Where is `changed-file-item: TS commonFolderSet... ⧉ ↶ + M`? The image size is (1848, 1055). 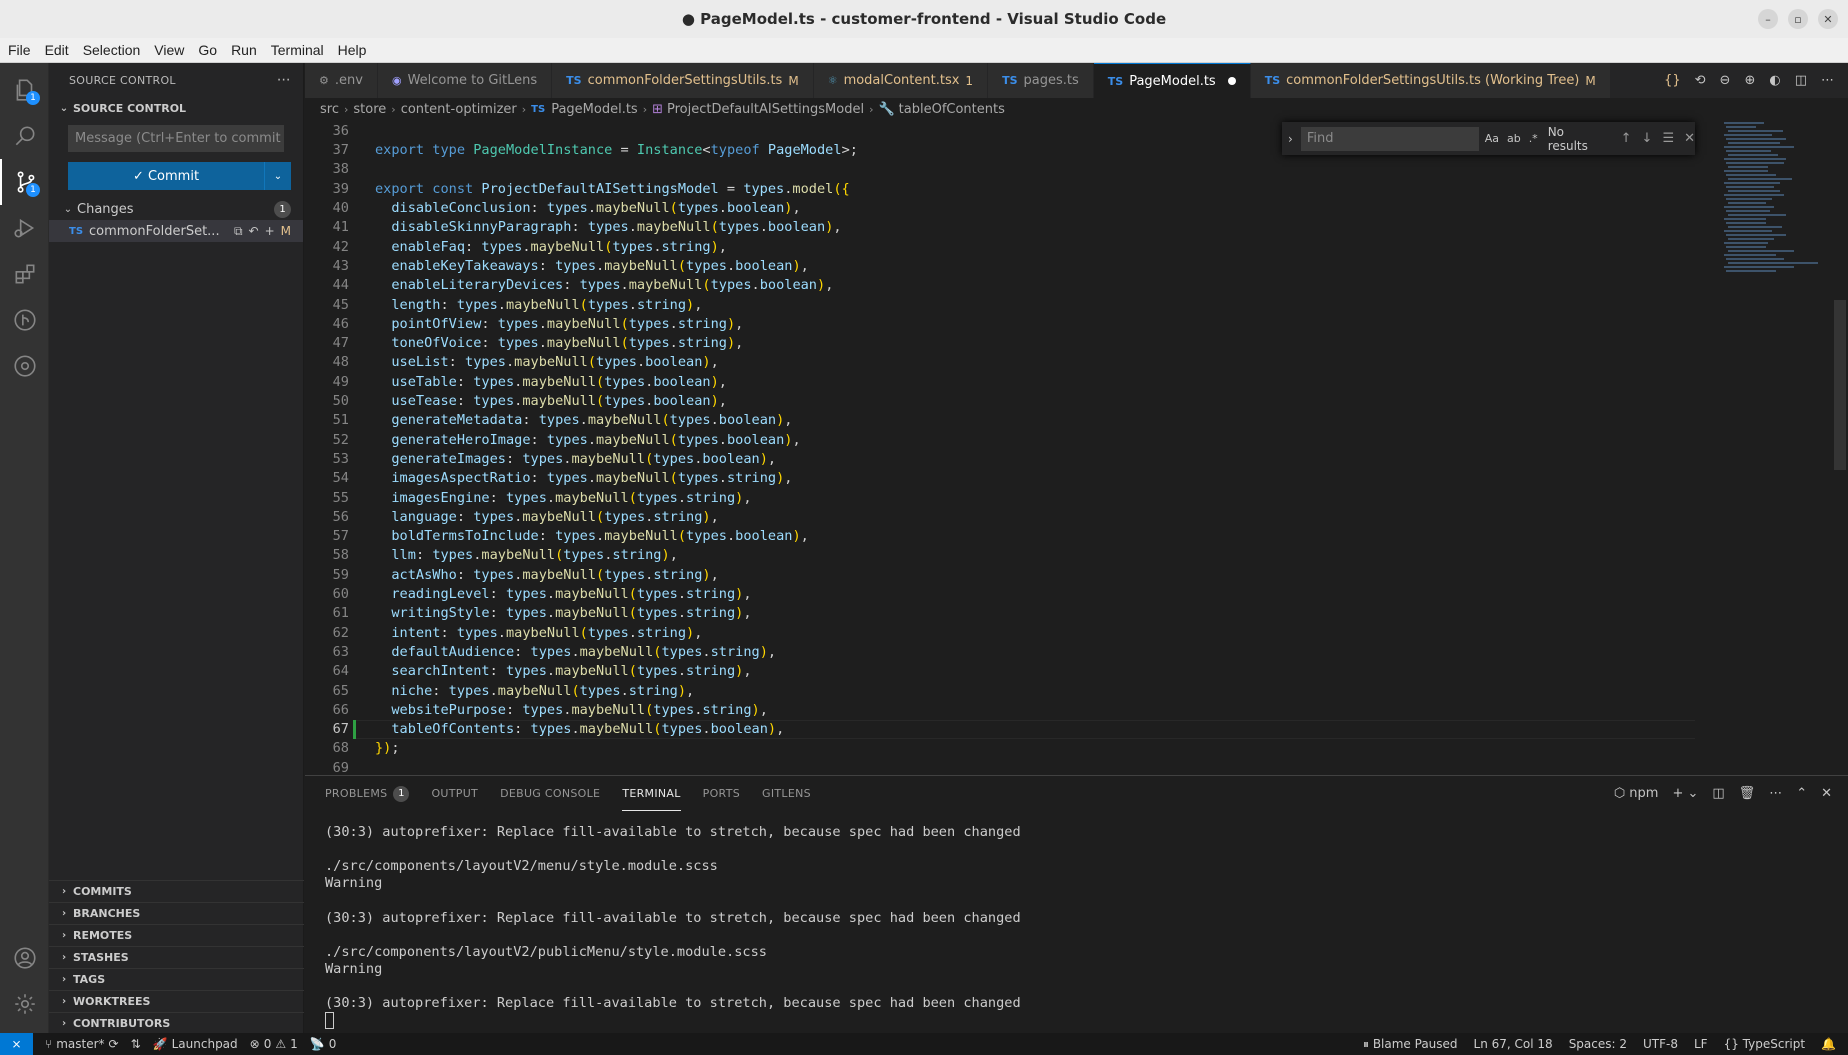
changed-file-item: TS commonFolderSet... ⧉ ↶ + M is located at coordinates (176, 231).